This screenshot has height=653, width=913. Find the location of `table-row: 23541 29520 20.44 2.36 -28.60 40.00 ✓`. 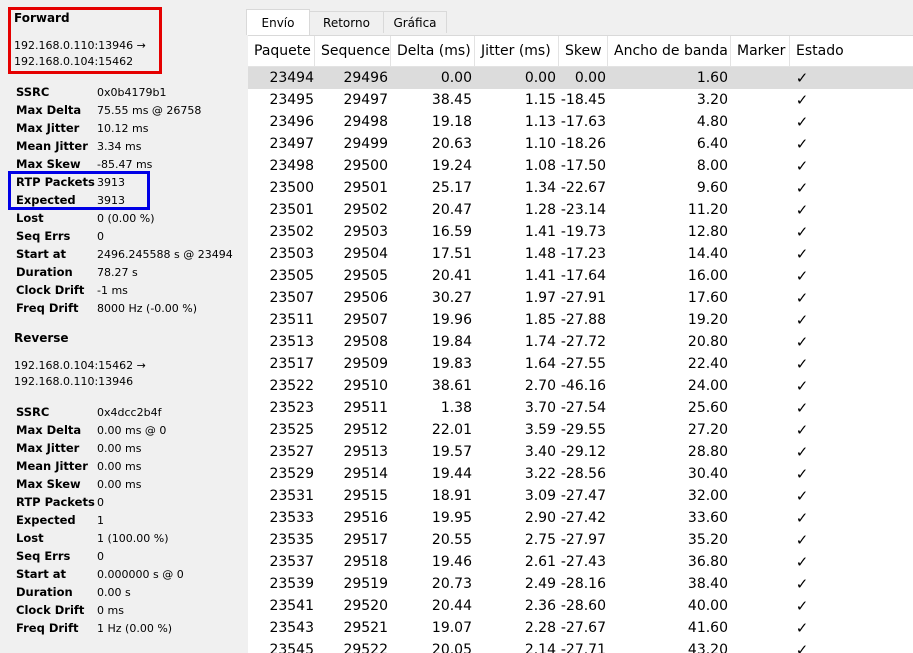

table-row: 23541 29520 20.44 2.36 -28.60 40.00 ✓ is located at coordinates (580, 606).